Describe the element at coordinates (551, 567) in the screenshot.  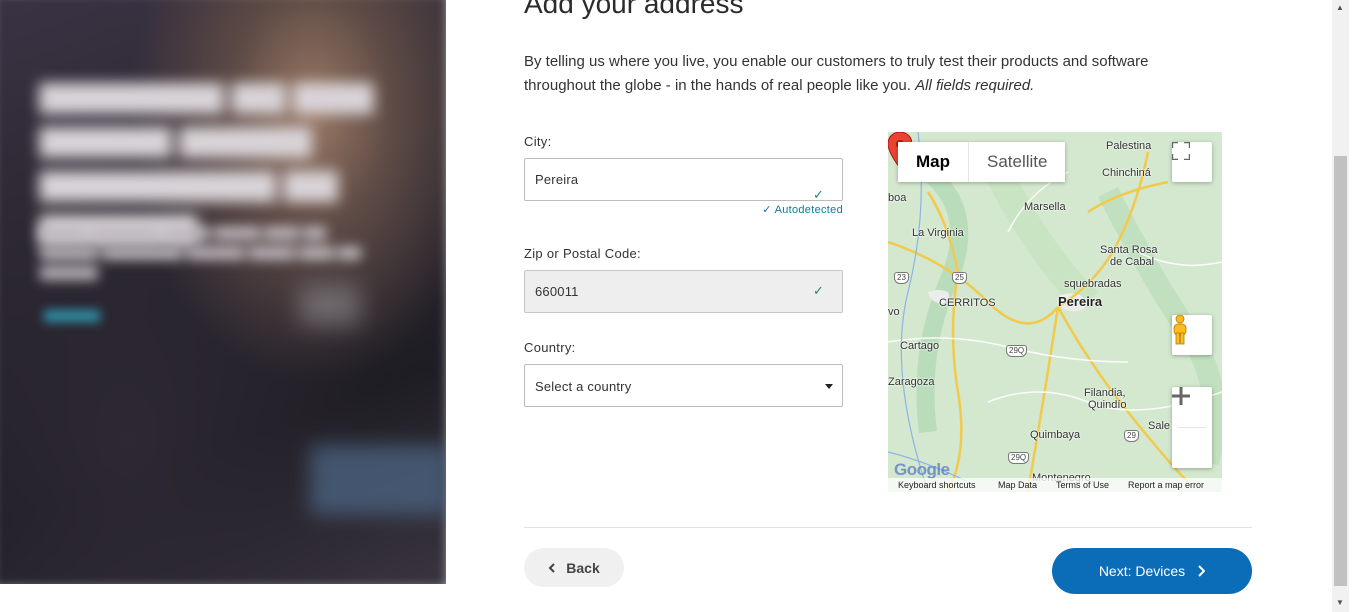
I see `chevron-left-icon` at that location.